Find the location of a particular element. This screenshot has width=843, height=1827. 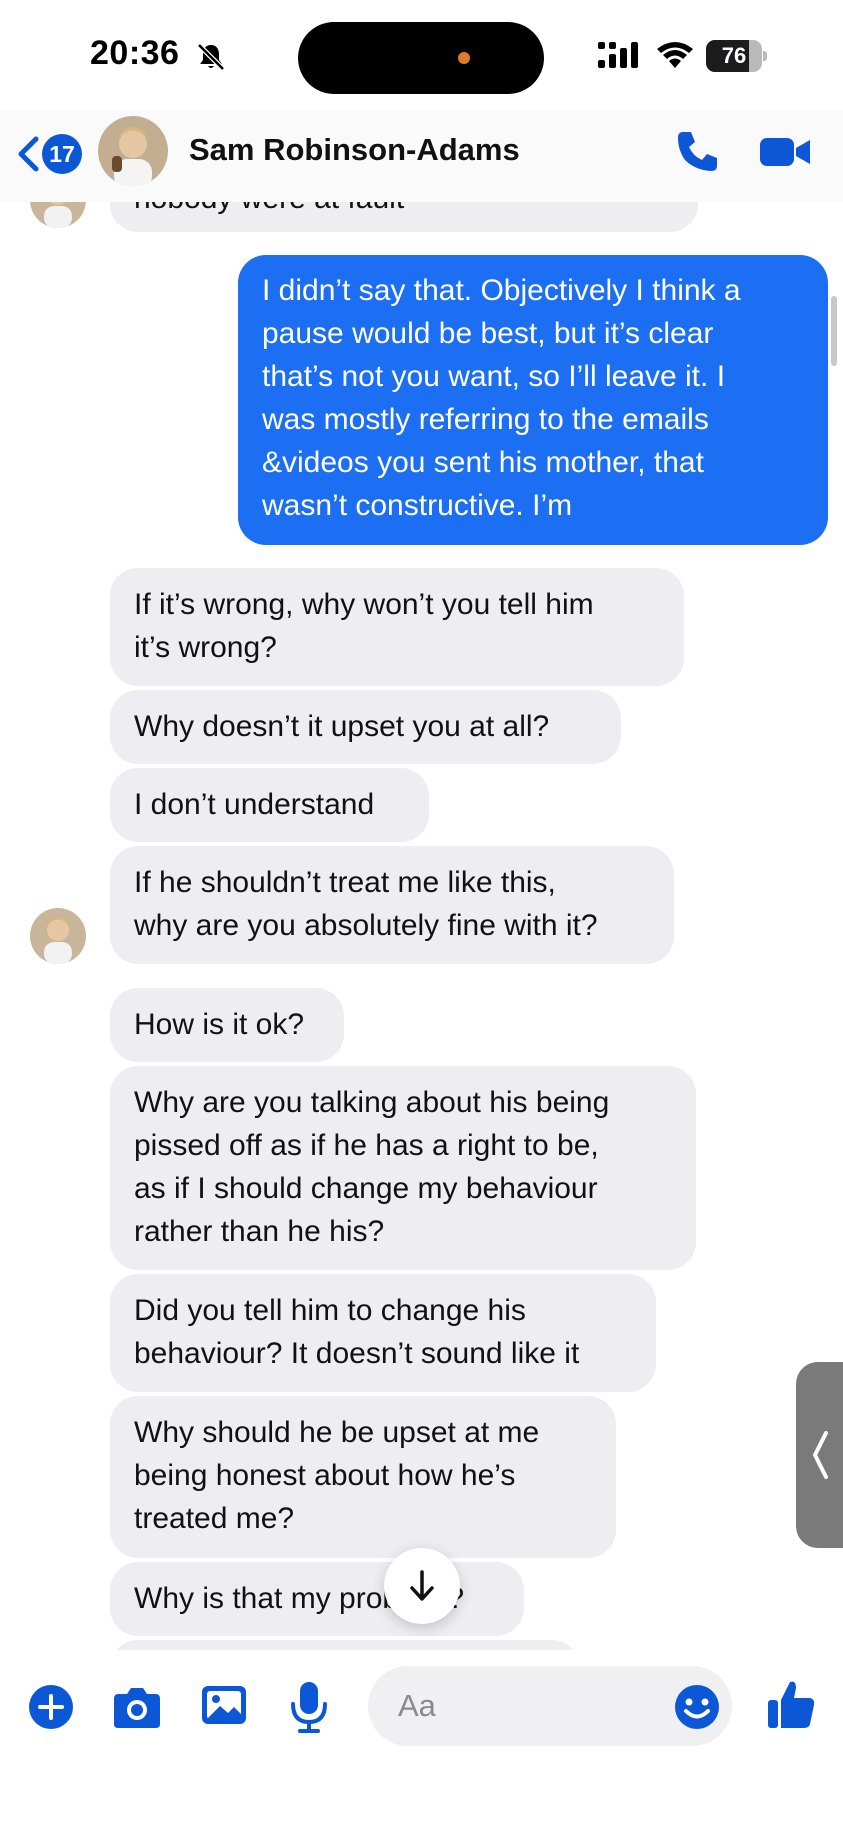

unread-count-badge: 17 is located at coordinates (62, 154).